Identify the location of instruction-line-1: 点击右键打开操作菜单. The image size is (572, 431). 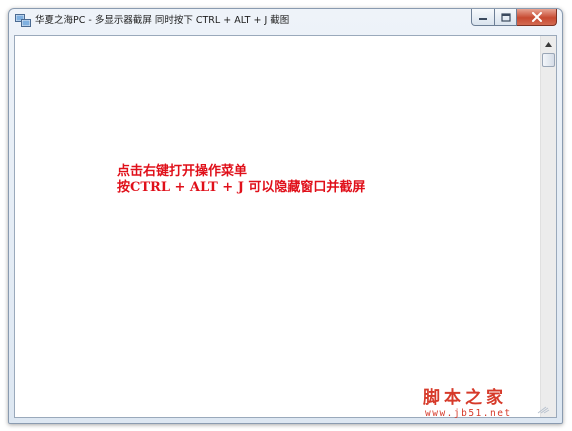
(182, 171).